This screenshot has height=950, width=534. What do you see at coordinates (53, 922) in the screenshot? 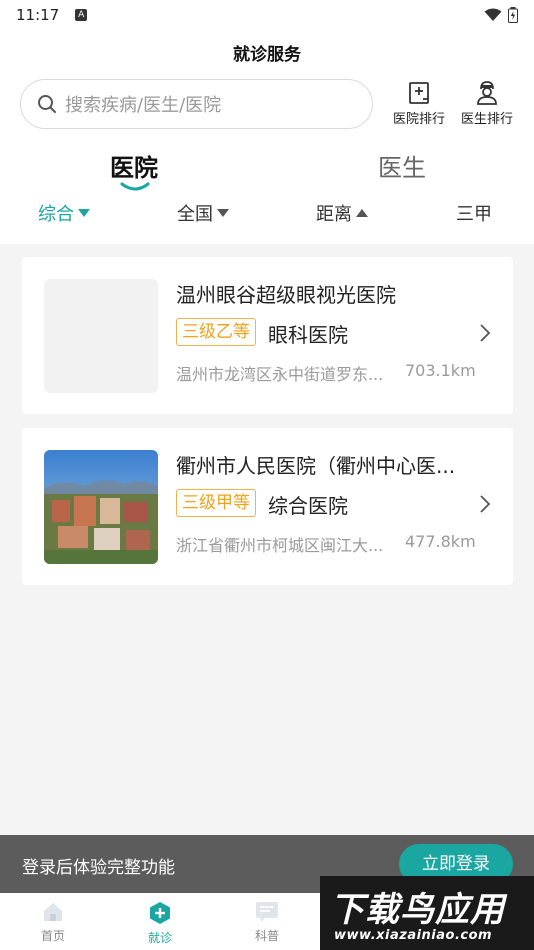
I see `nav-item-home: 首页` at bounding box center [53, 922].